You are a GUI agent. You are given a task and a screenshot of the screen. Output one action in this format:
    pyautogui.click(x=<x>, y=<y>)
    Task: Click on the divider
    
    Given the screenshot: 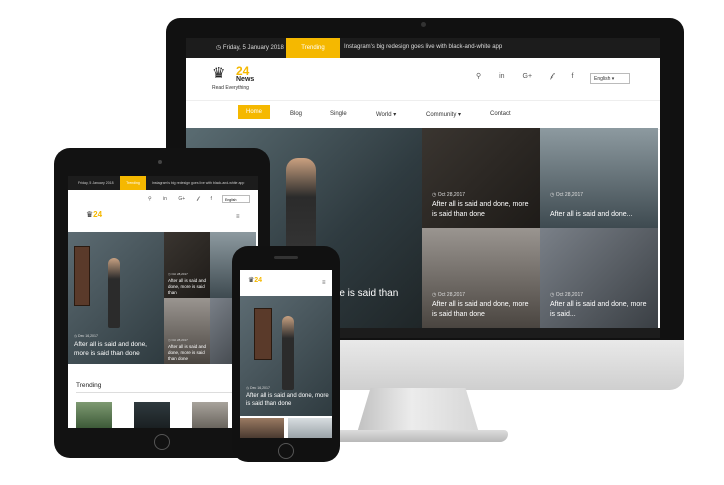 What is the action you would take?
    pyautogui.click(x=163, y=392)
    